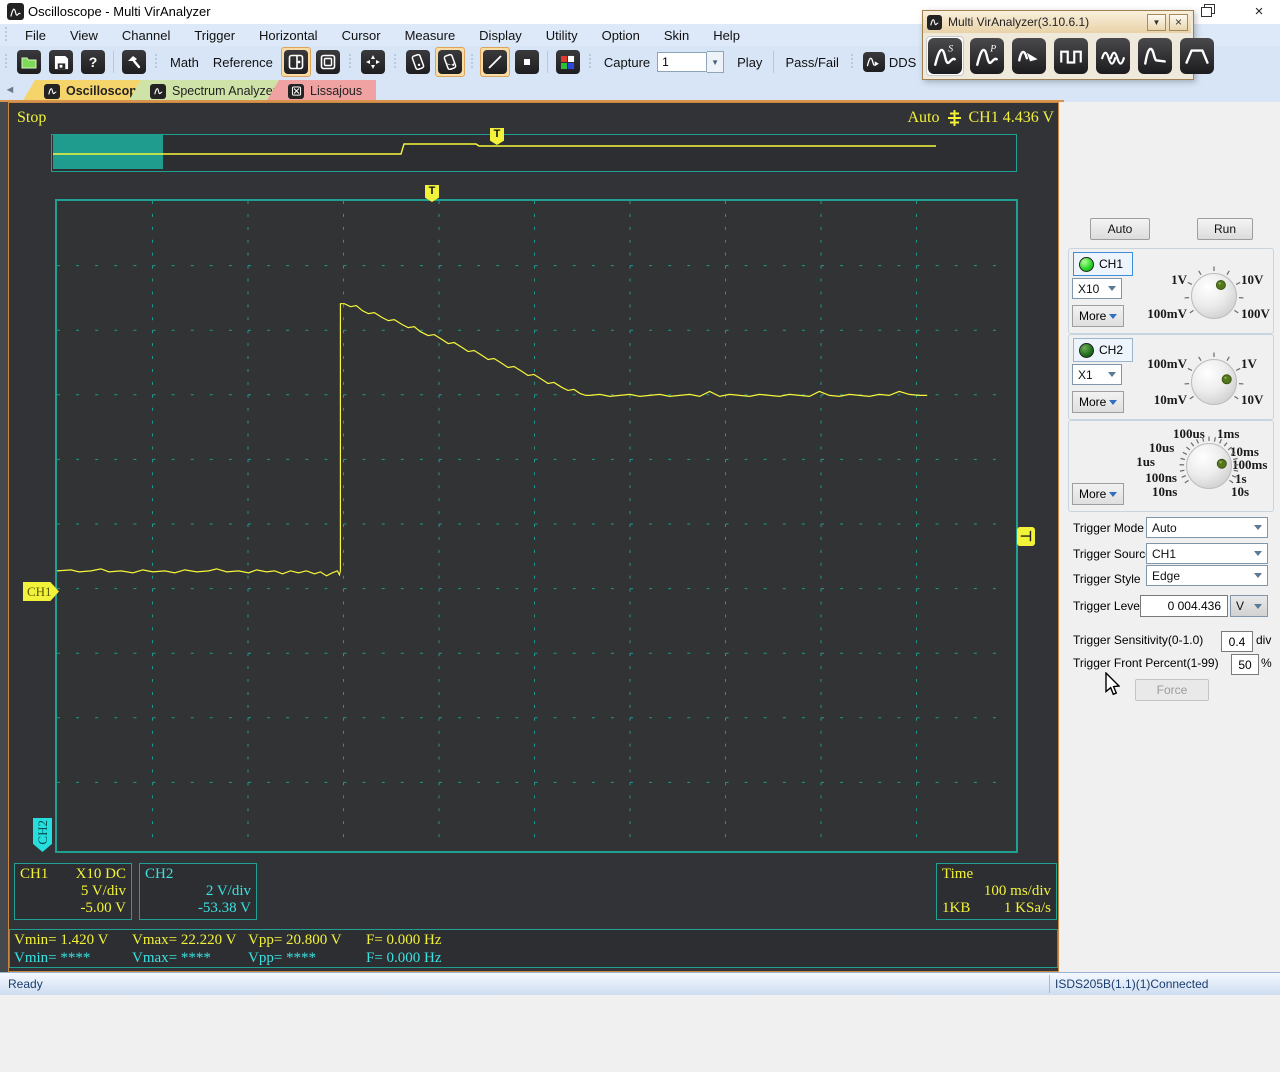  I want to click on launcher-close-icon: ×, so click(1178, 22).